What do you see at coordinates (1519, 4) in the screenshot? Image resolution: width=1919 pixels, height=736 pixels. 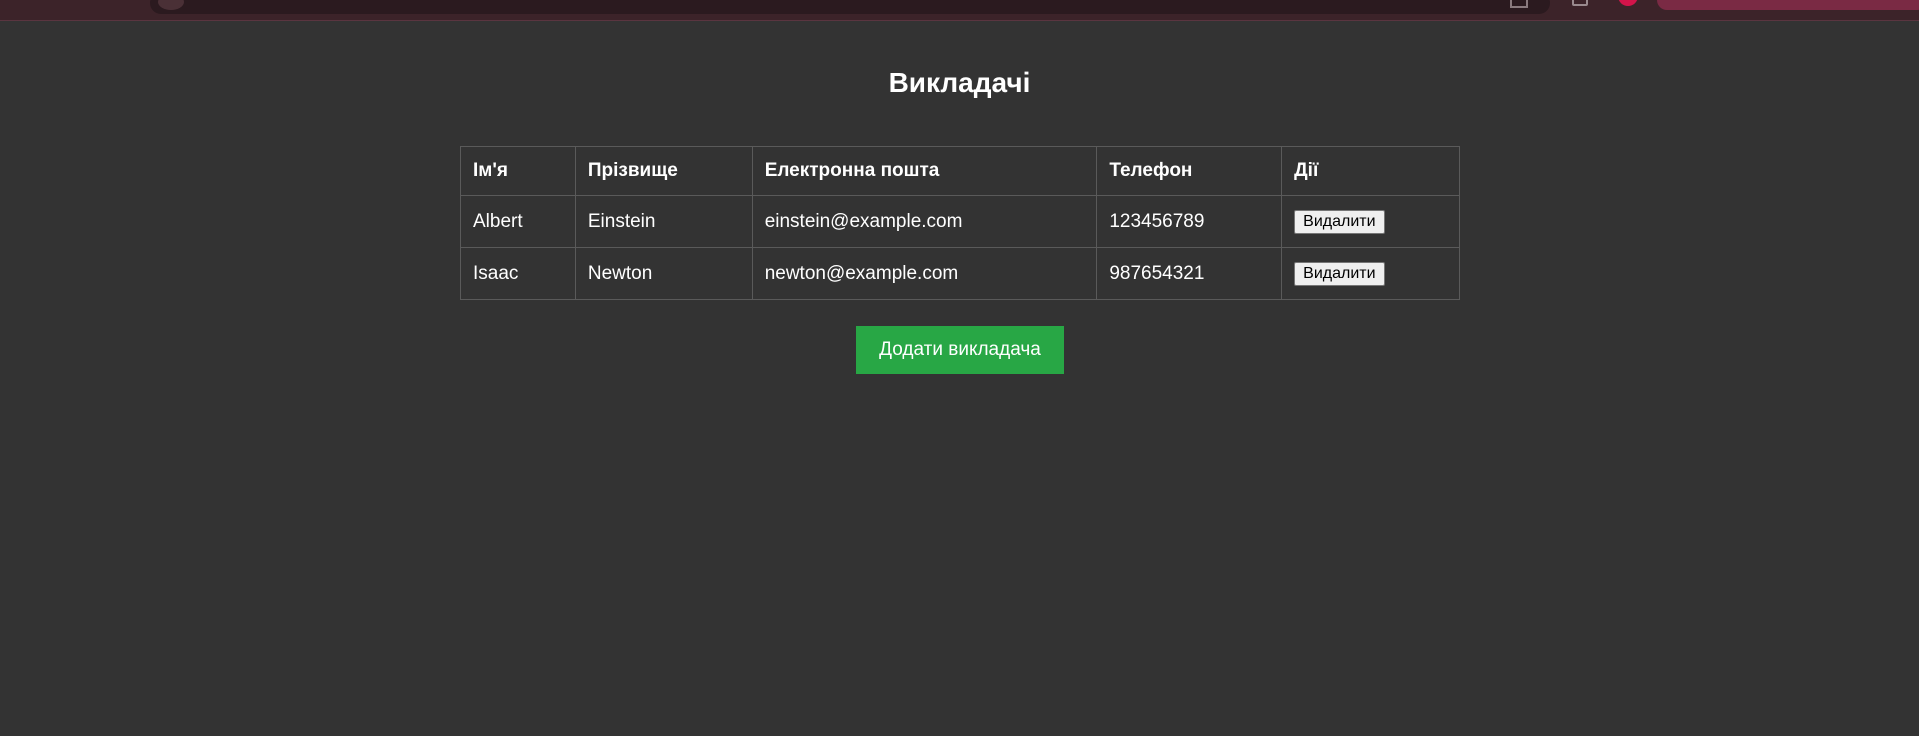 I see `translate-icon` at bounding box center [1519, 4].